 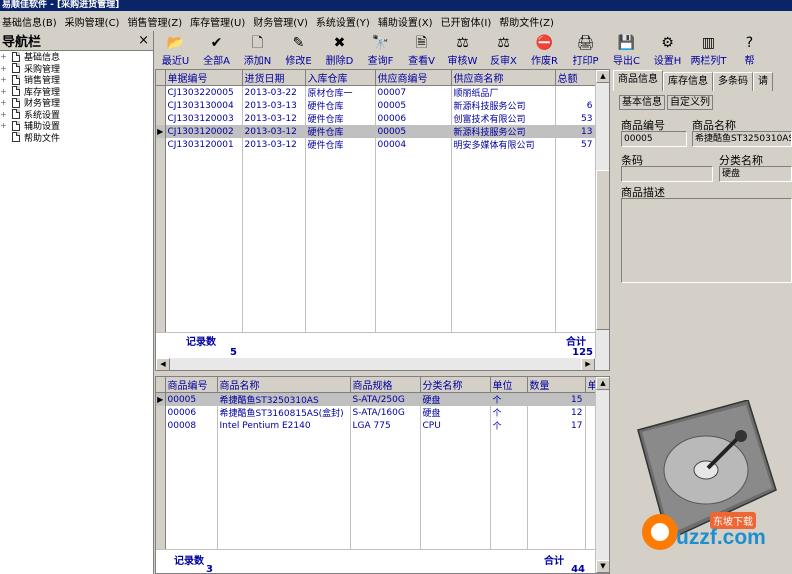 What do you see at coordinates (509, 385) in the screenshot?
I see `column-header: 单位` at bounding box center [509, 385].